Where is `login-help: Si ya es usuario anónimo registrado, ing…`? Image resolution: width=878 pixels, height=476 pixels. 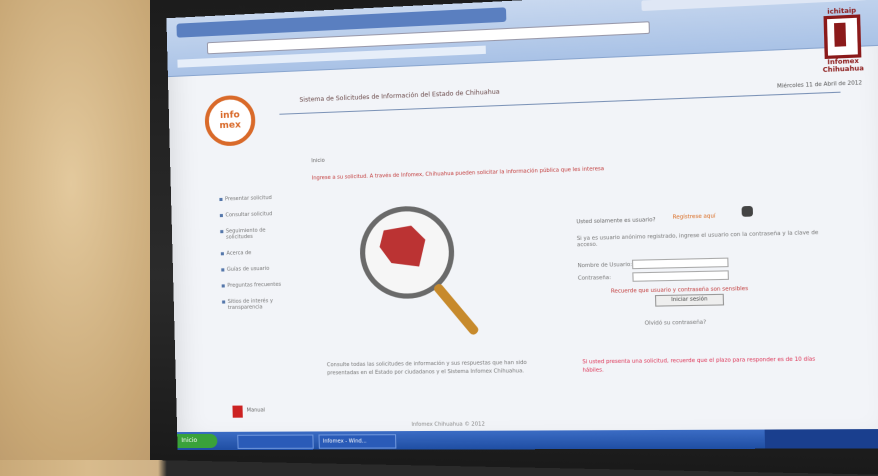
login-help: Si ya es usuario anónimo registrado, ing… is located at coordinates (697, 239).